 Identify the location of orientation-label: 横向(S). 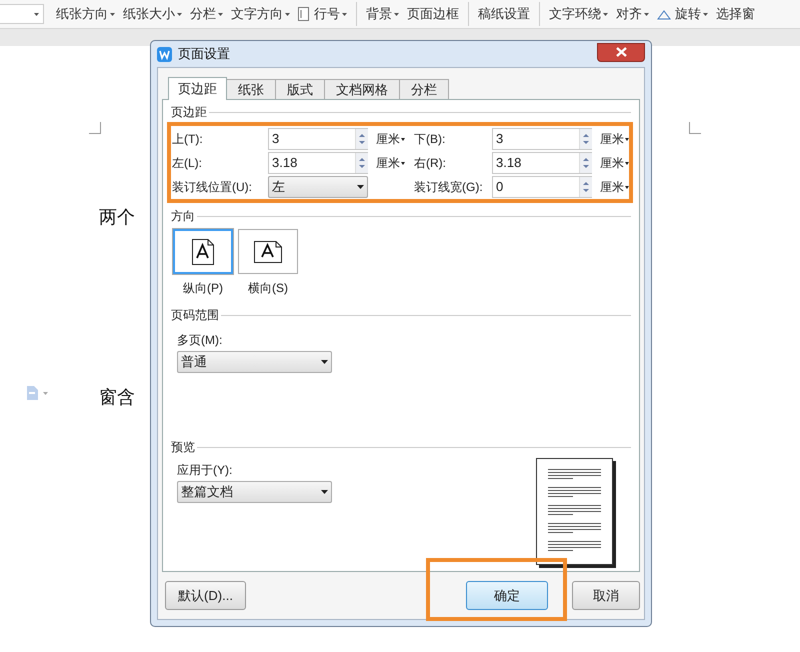
(268, 288).